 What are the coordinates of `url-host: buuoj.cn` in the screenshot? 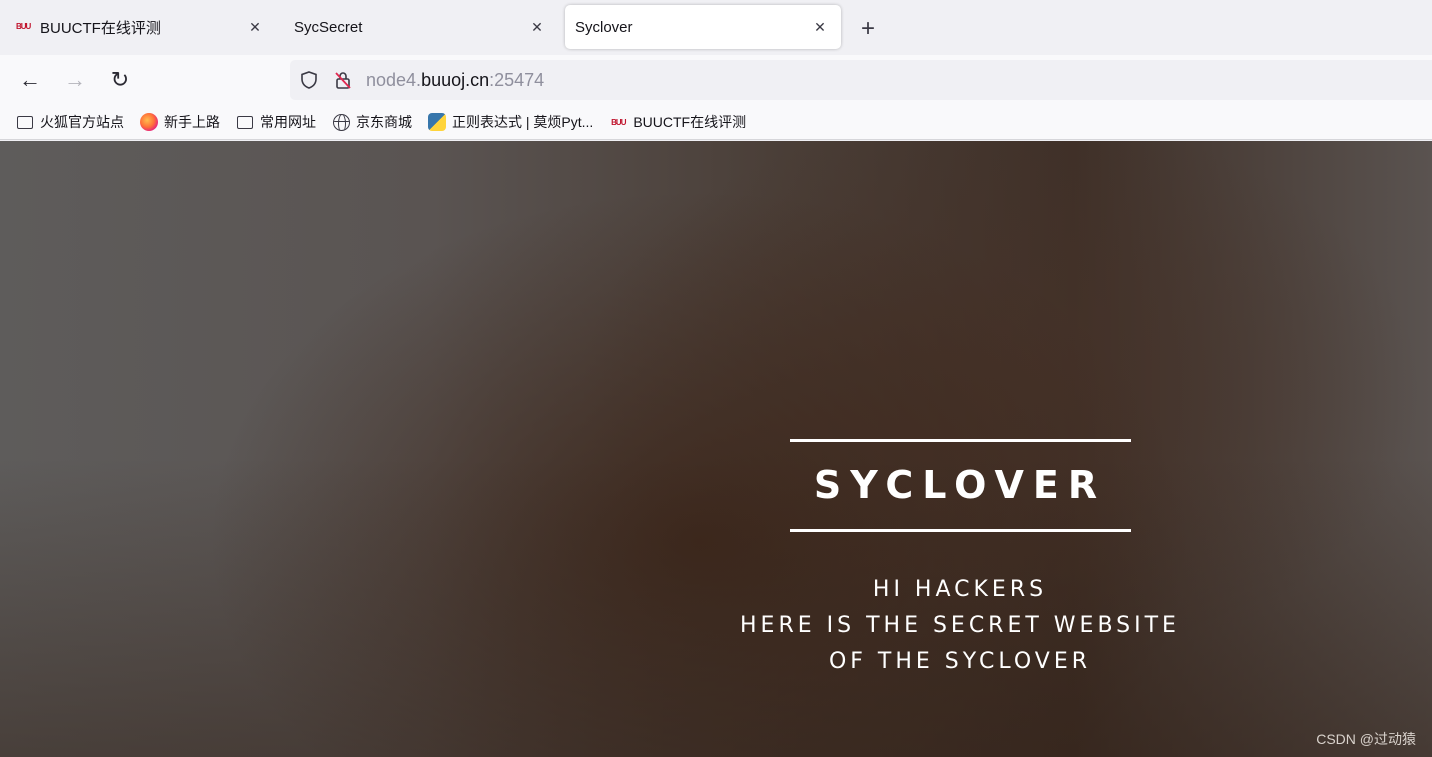 It's located at (455, 79).